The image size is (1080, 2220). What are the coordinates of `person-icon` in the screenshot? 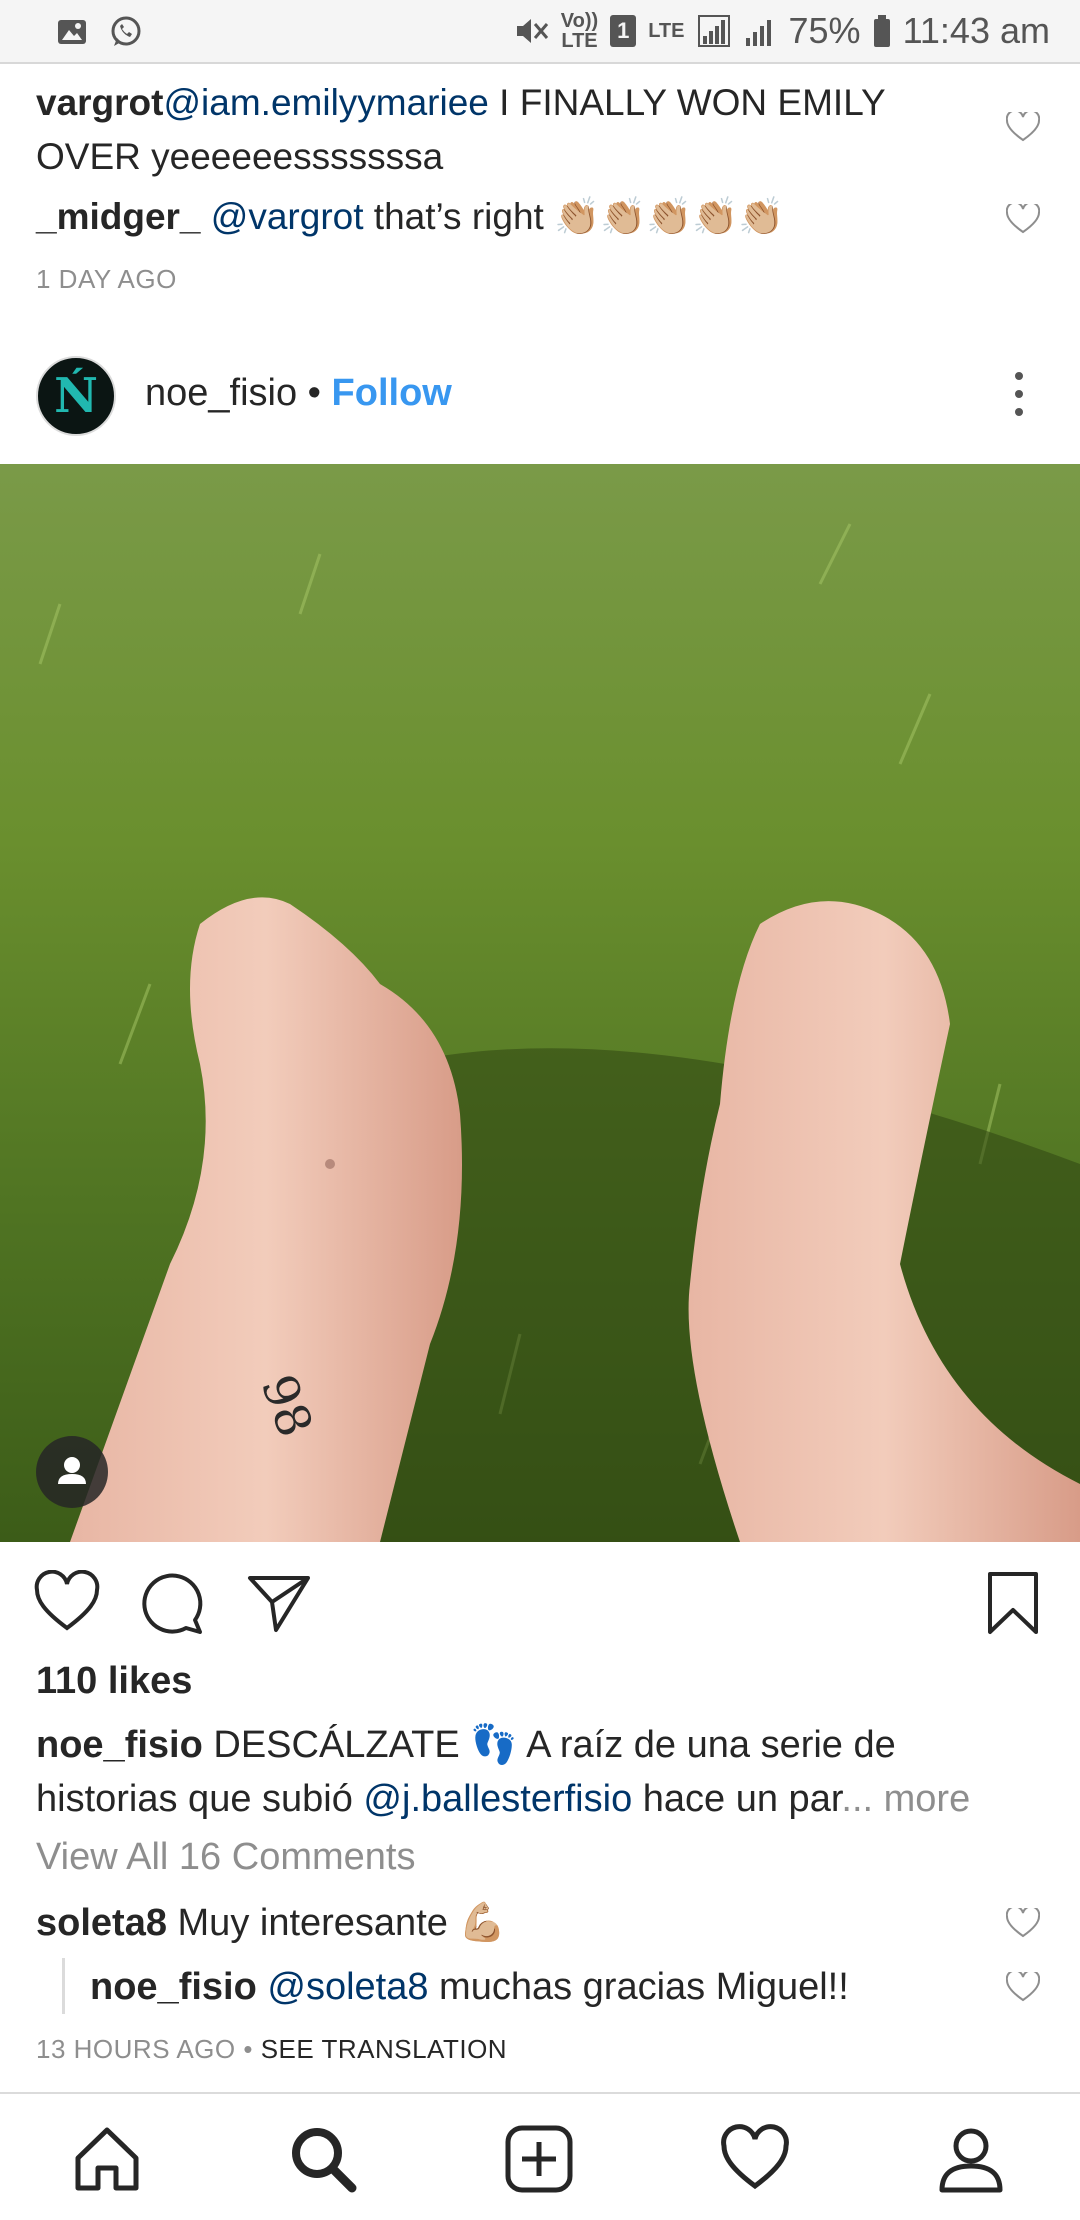 It's located at (72, 1470).